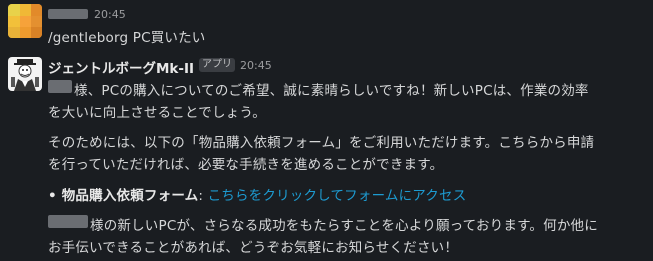  Describe the element at coordinates (217, 65) in the screenshot. I see `app-badge: アプリ` at that location.